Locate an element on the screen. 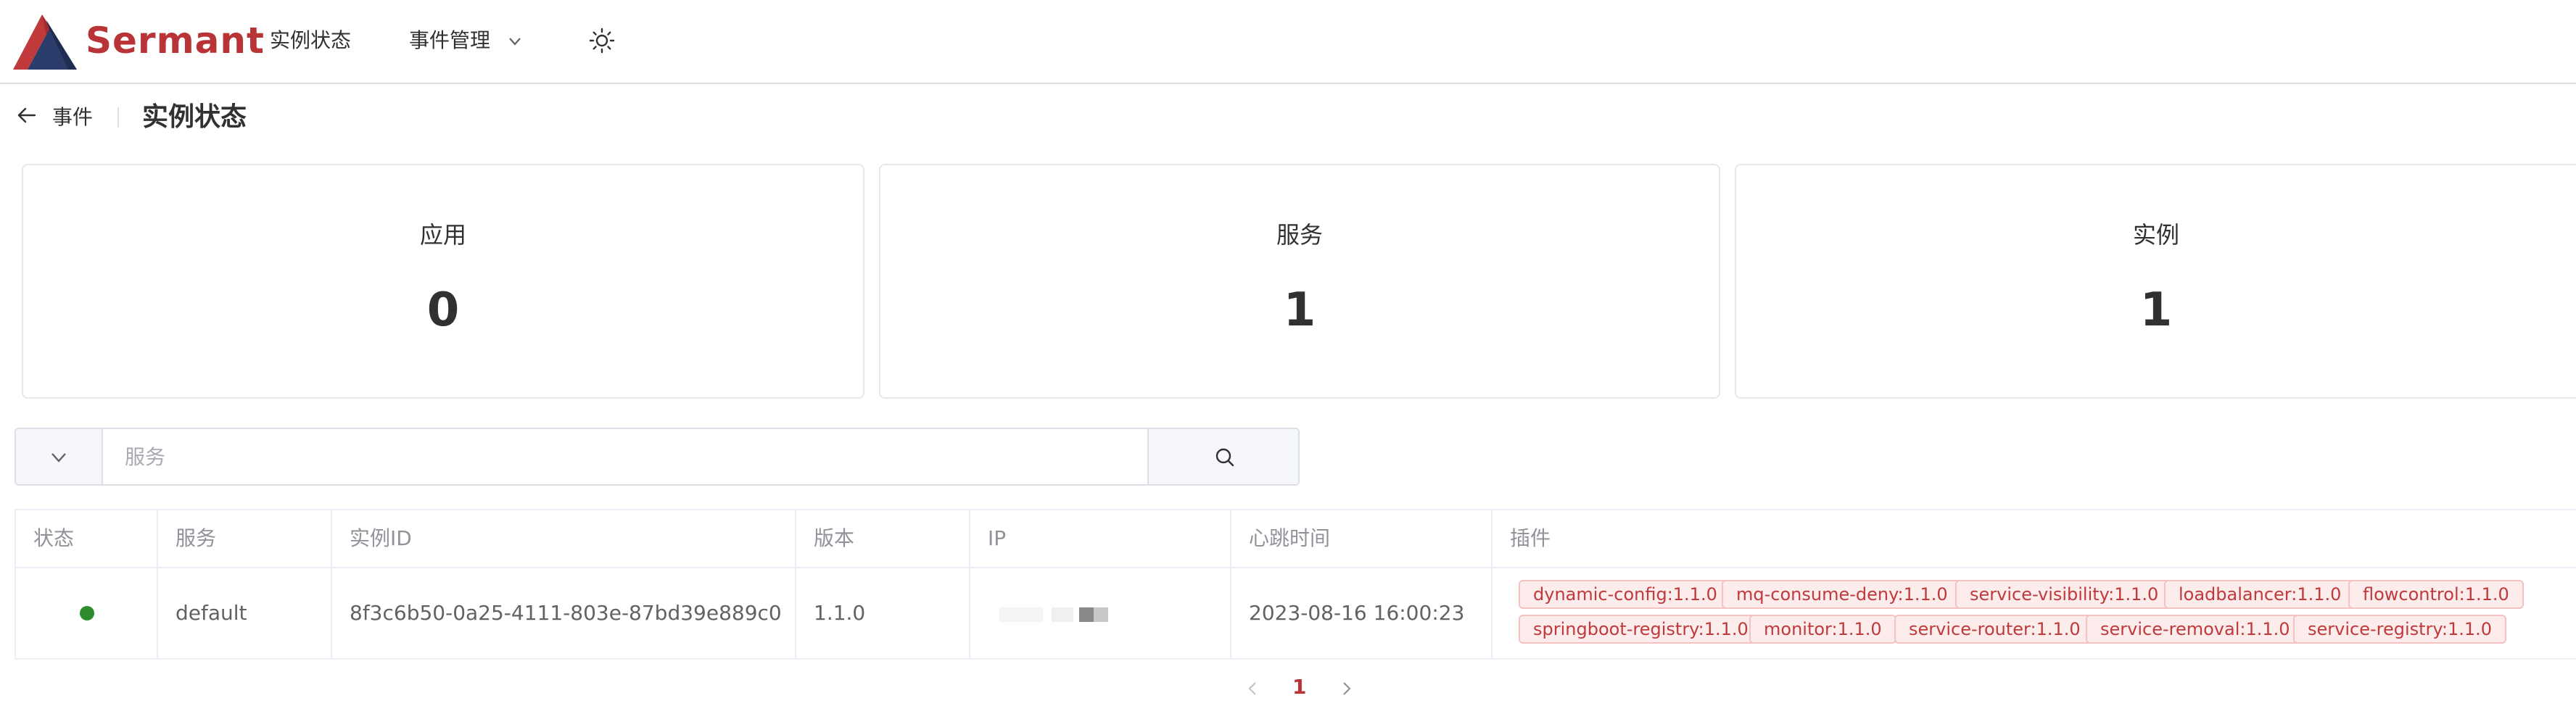 This screenshot has width=2576, height=706. nav-instance-status: 实例状态 is located at coordinates (310, 40).